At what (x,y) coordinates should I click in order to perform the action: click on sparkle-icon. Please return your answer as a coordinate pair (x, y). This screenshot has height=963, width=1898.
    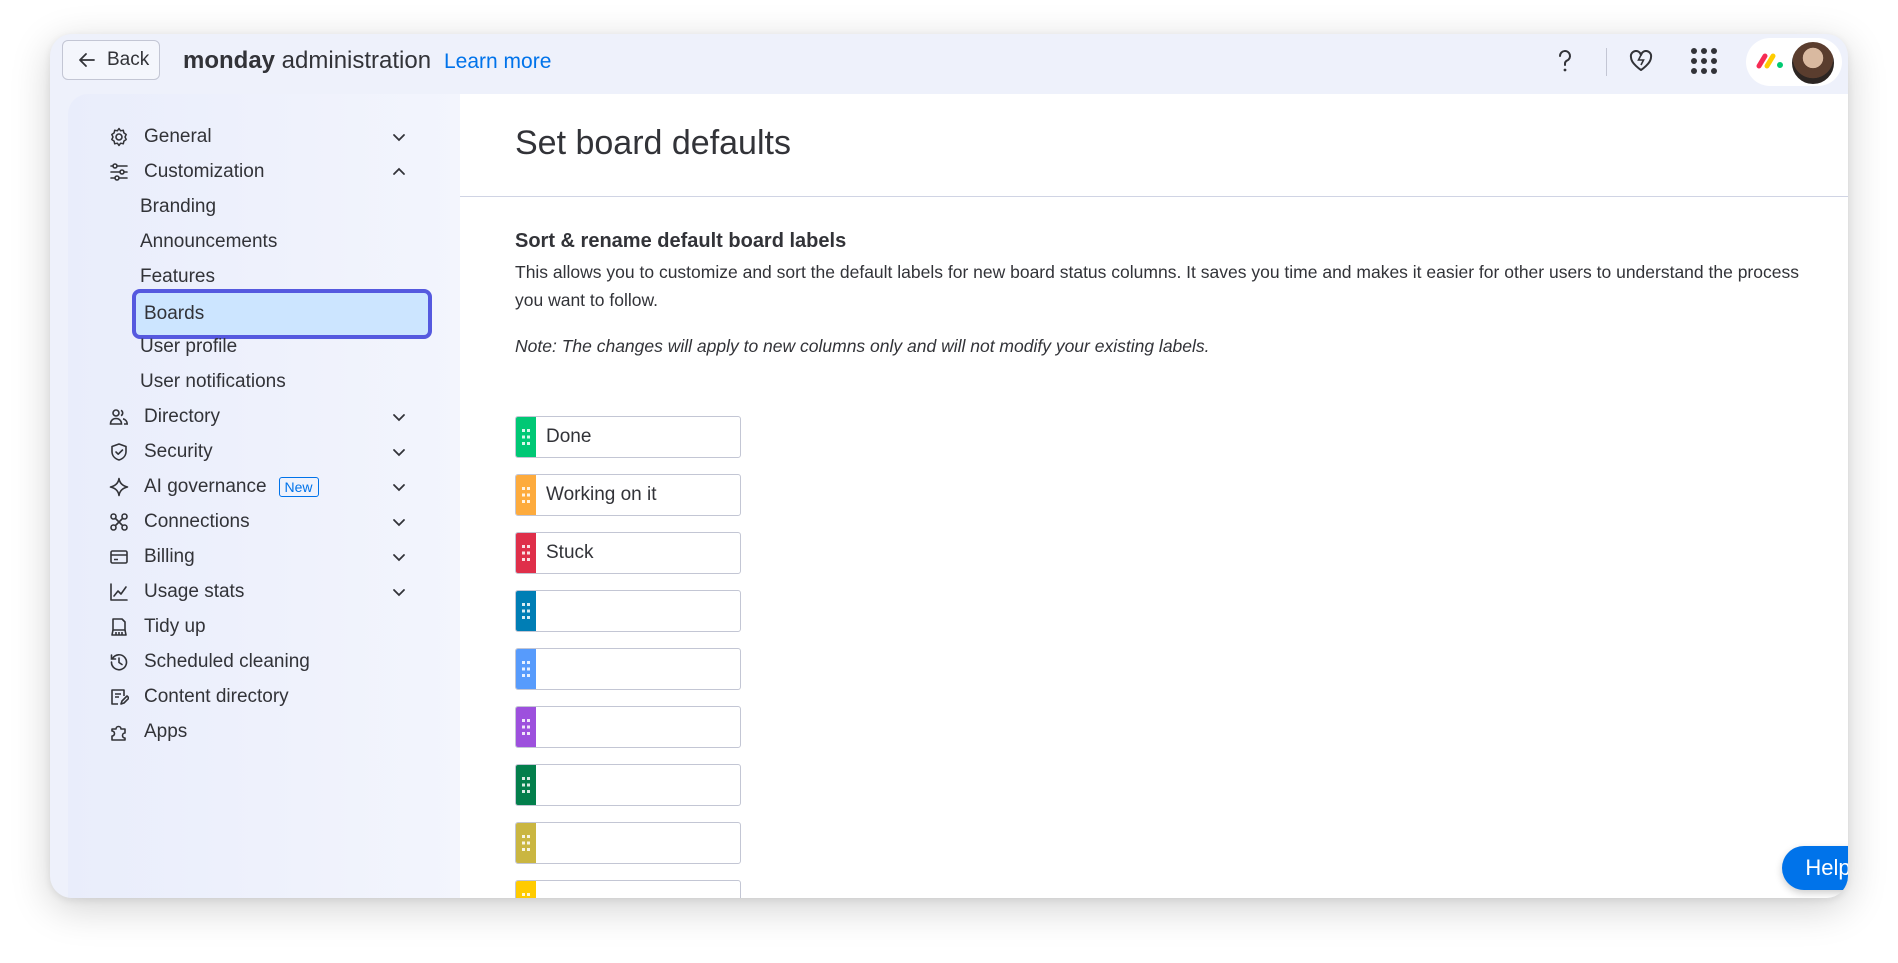
    Looking at the image, I should click on (119, 487).